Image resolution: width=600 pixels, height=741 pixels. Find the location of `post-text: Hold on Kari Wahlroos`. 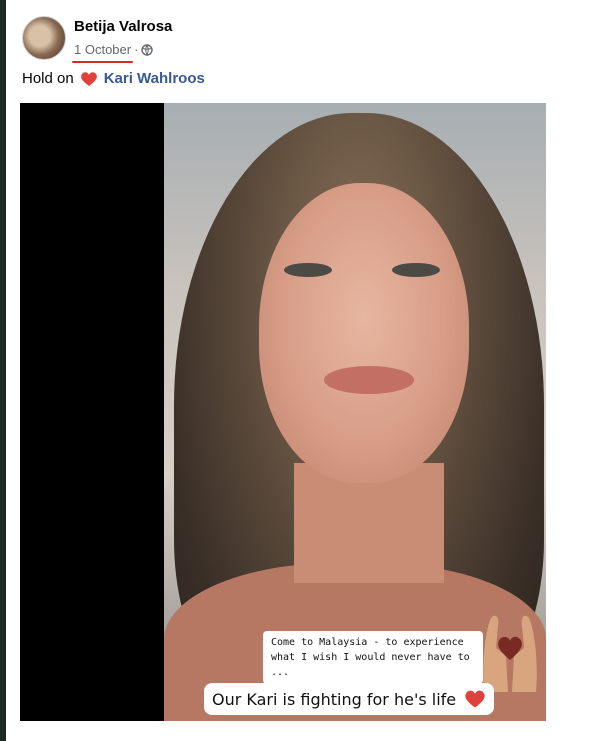

post-text: Hold on Kari Wahlroos is located at coordinates (113, 78).